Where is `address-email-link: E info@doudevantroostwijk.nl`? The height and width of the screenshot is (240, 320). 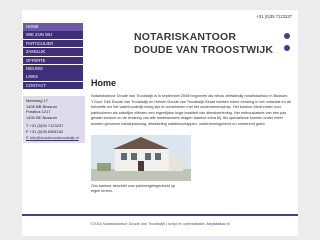
address-email-link: E info@doudevantroostwijk.nl is located at coordinates (54, 138).